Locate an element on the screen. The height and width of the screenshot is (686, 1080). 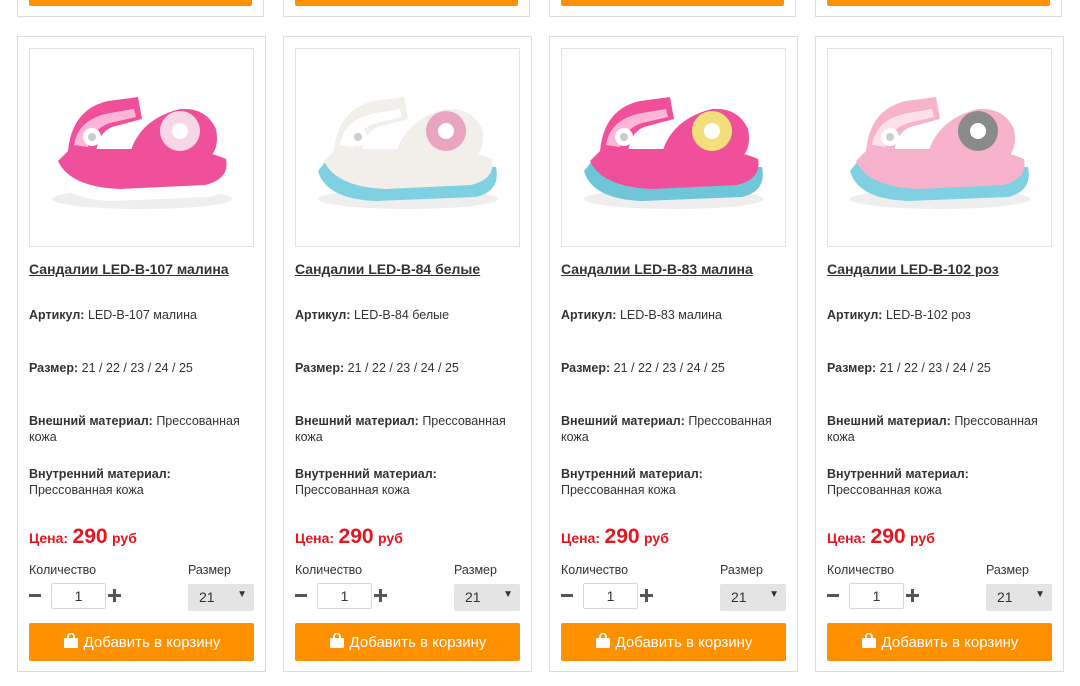
product-title-link: Сандалии LED-B-107 малина is located at coordinates (129, 269).